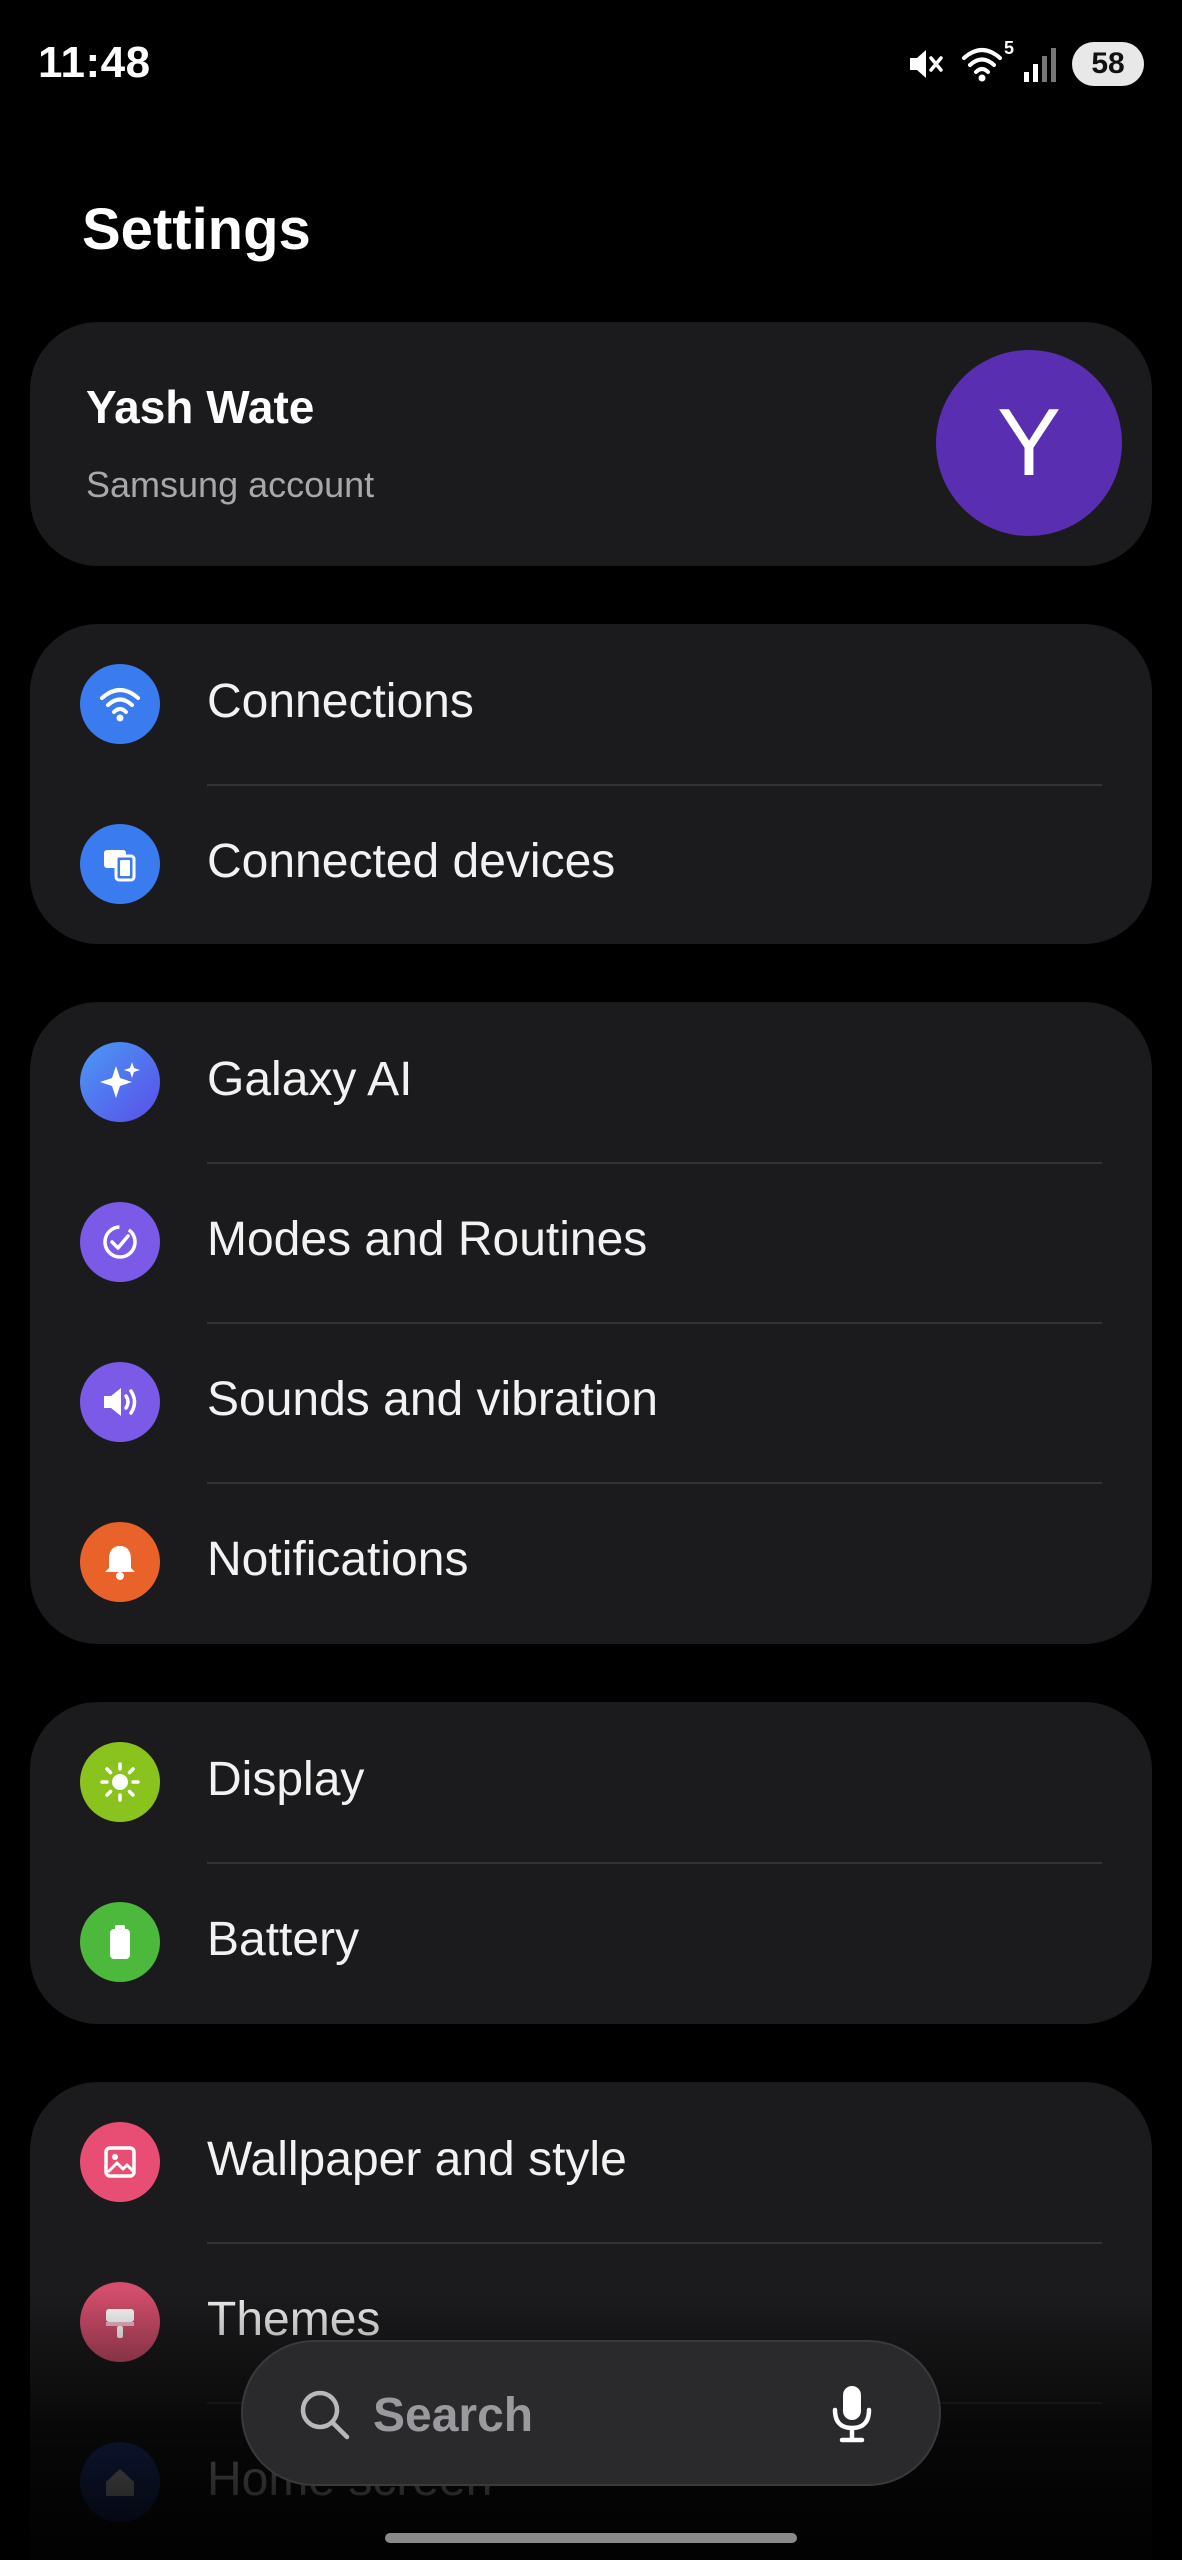 The image size is (1182, 2560). I want to click on mute-icon, so click(926, 64).